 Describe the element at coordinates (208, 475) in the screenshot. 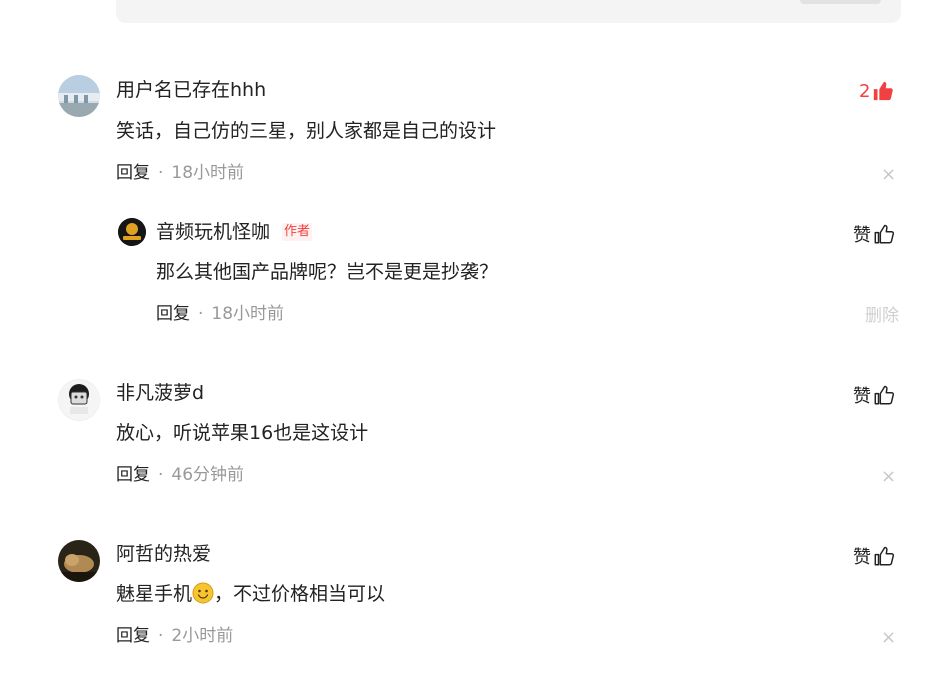

I see `comment-time: 46分钟前` at that location.